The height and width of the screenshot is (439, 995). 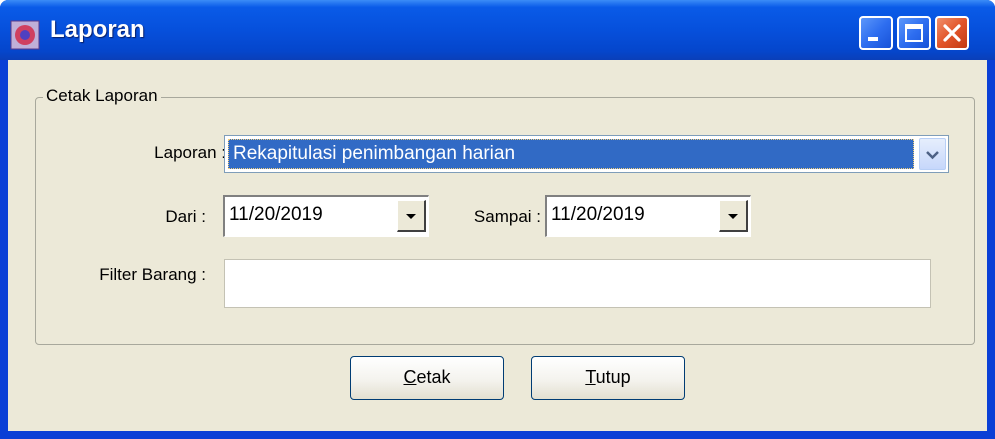 I want to click on cetak-mnemonic: C, so click(x=410, y=377).